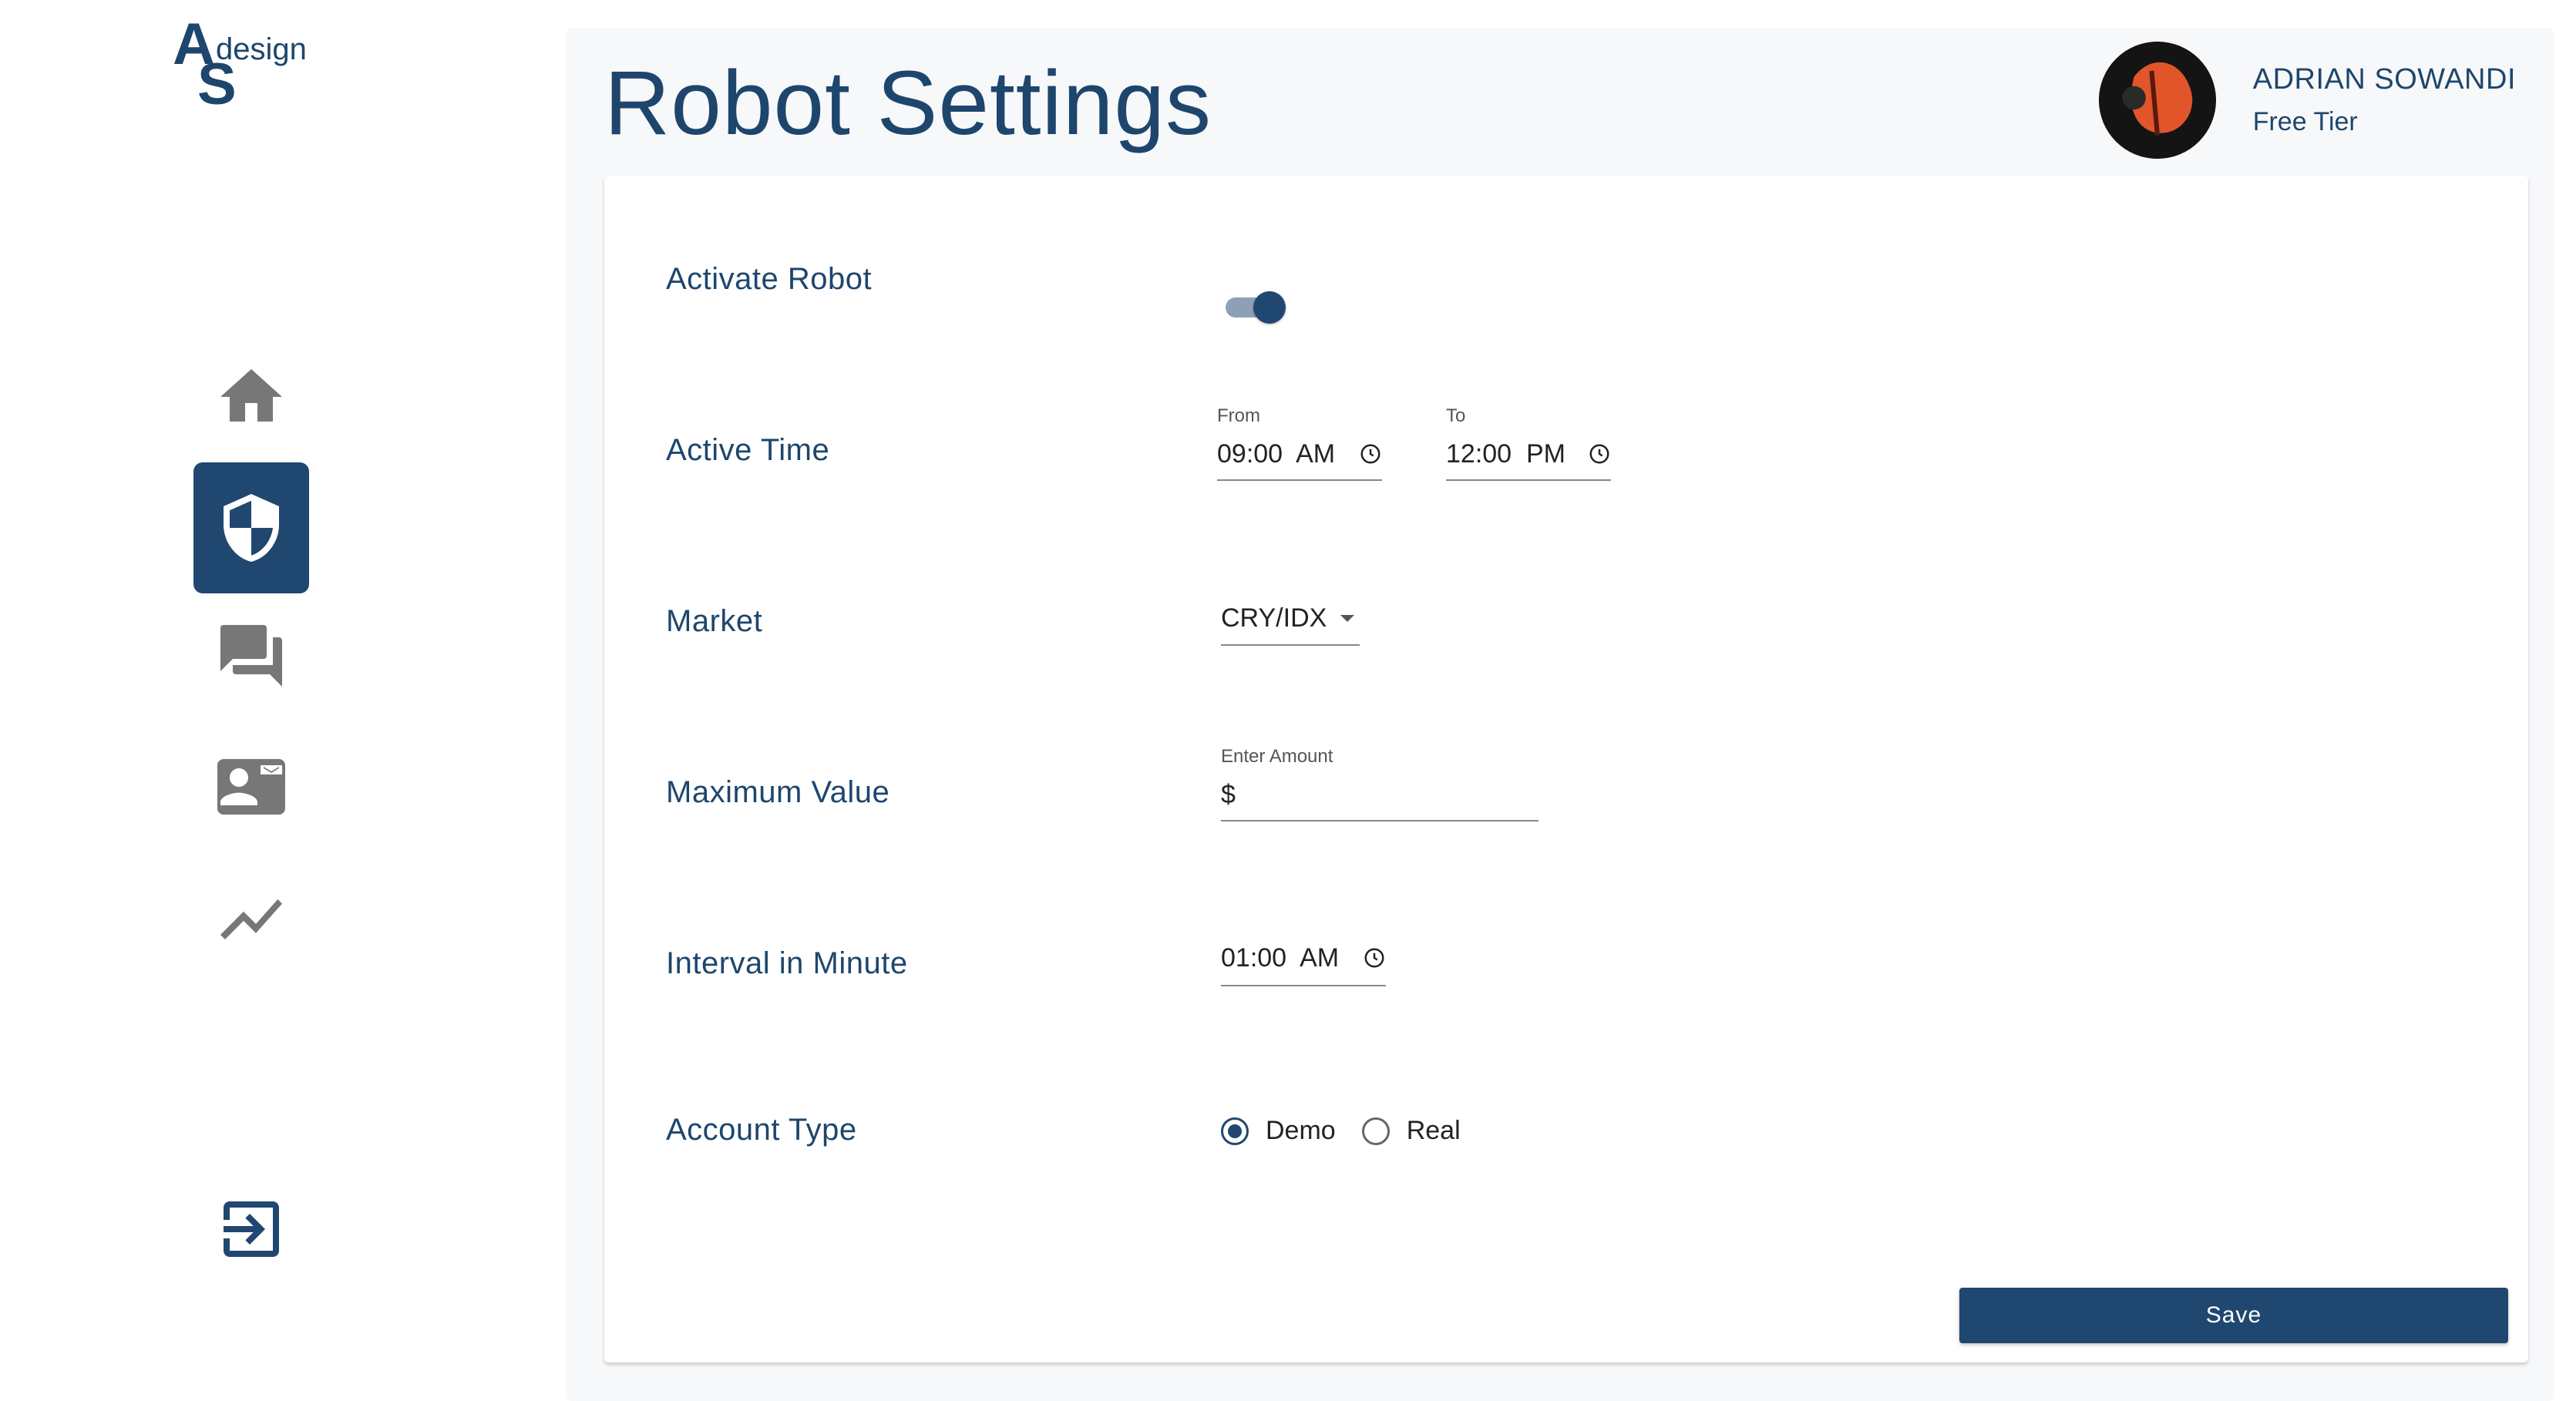 This screenshot has height=1401, width=2576. I want to click on to-label: To, so click(1456, 416).